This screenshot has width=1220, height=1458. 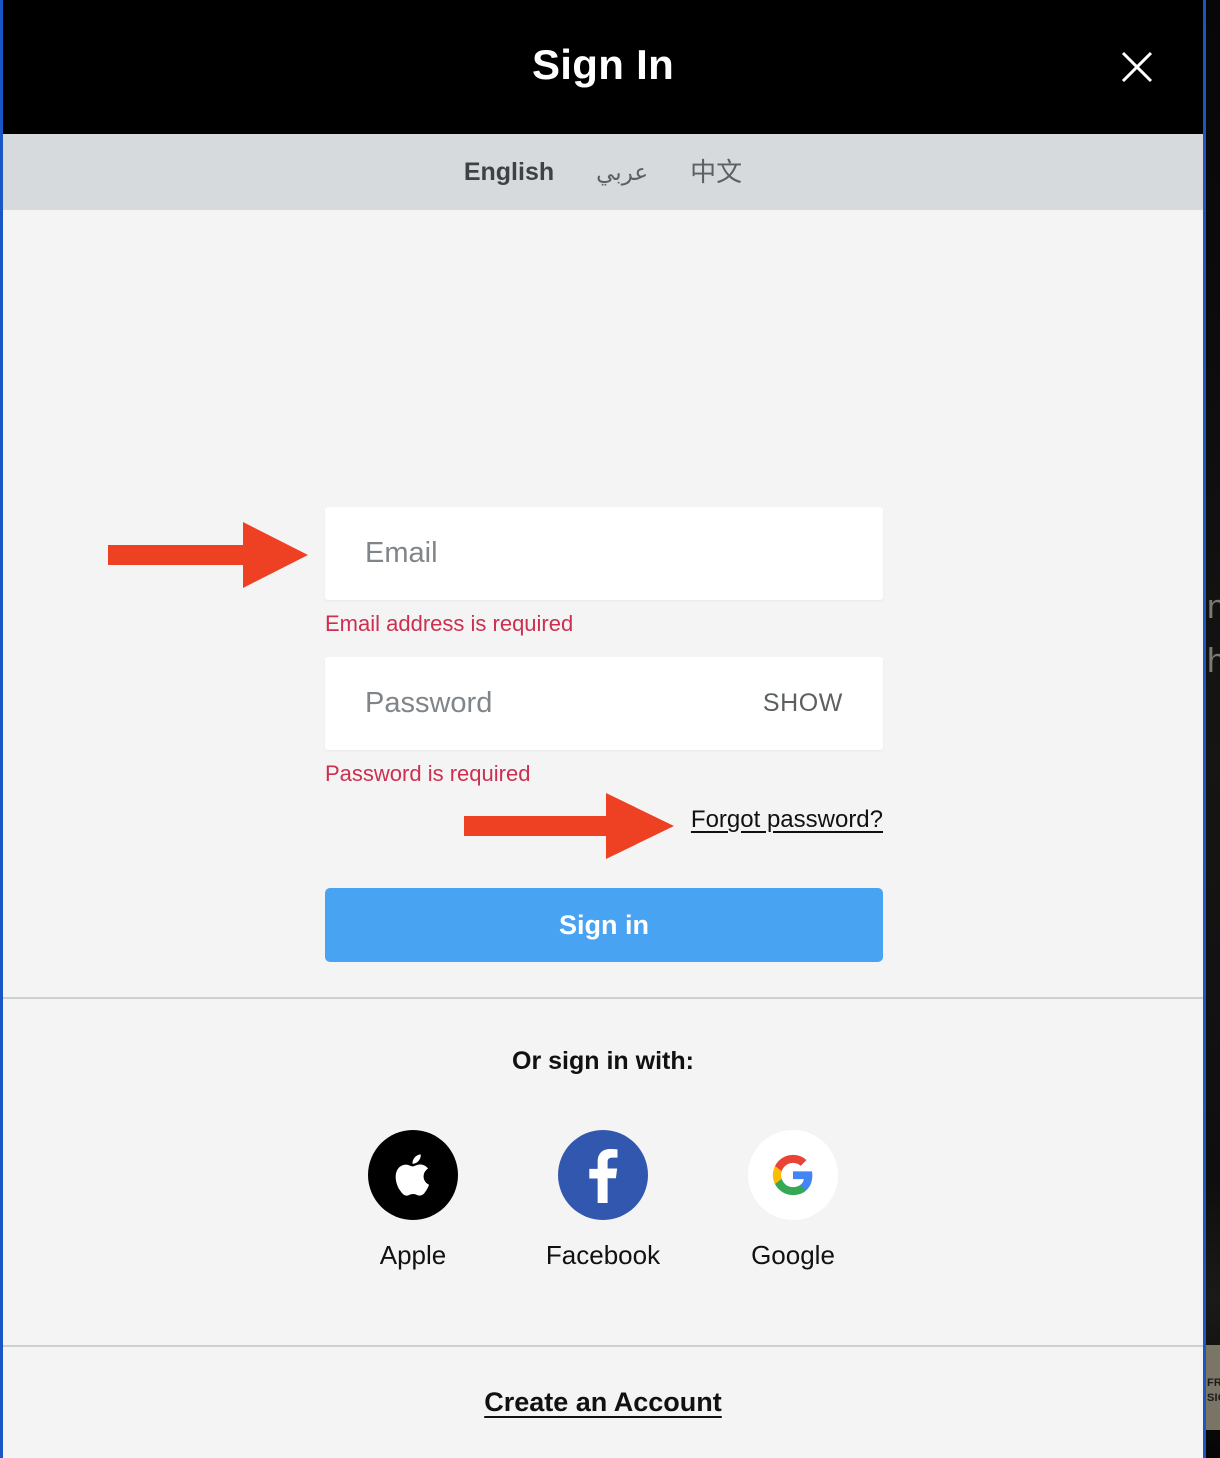 I want to click on forgot-password-row: Forgot password?, so click(x=604, y=820).